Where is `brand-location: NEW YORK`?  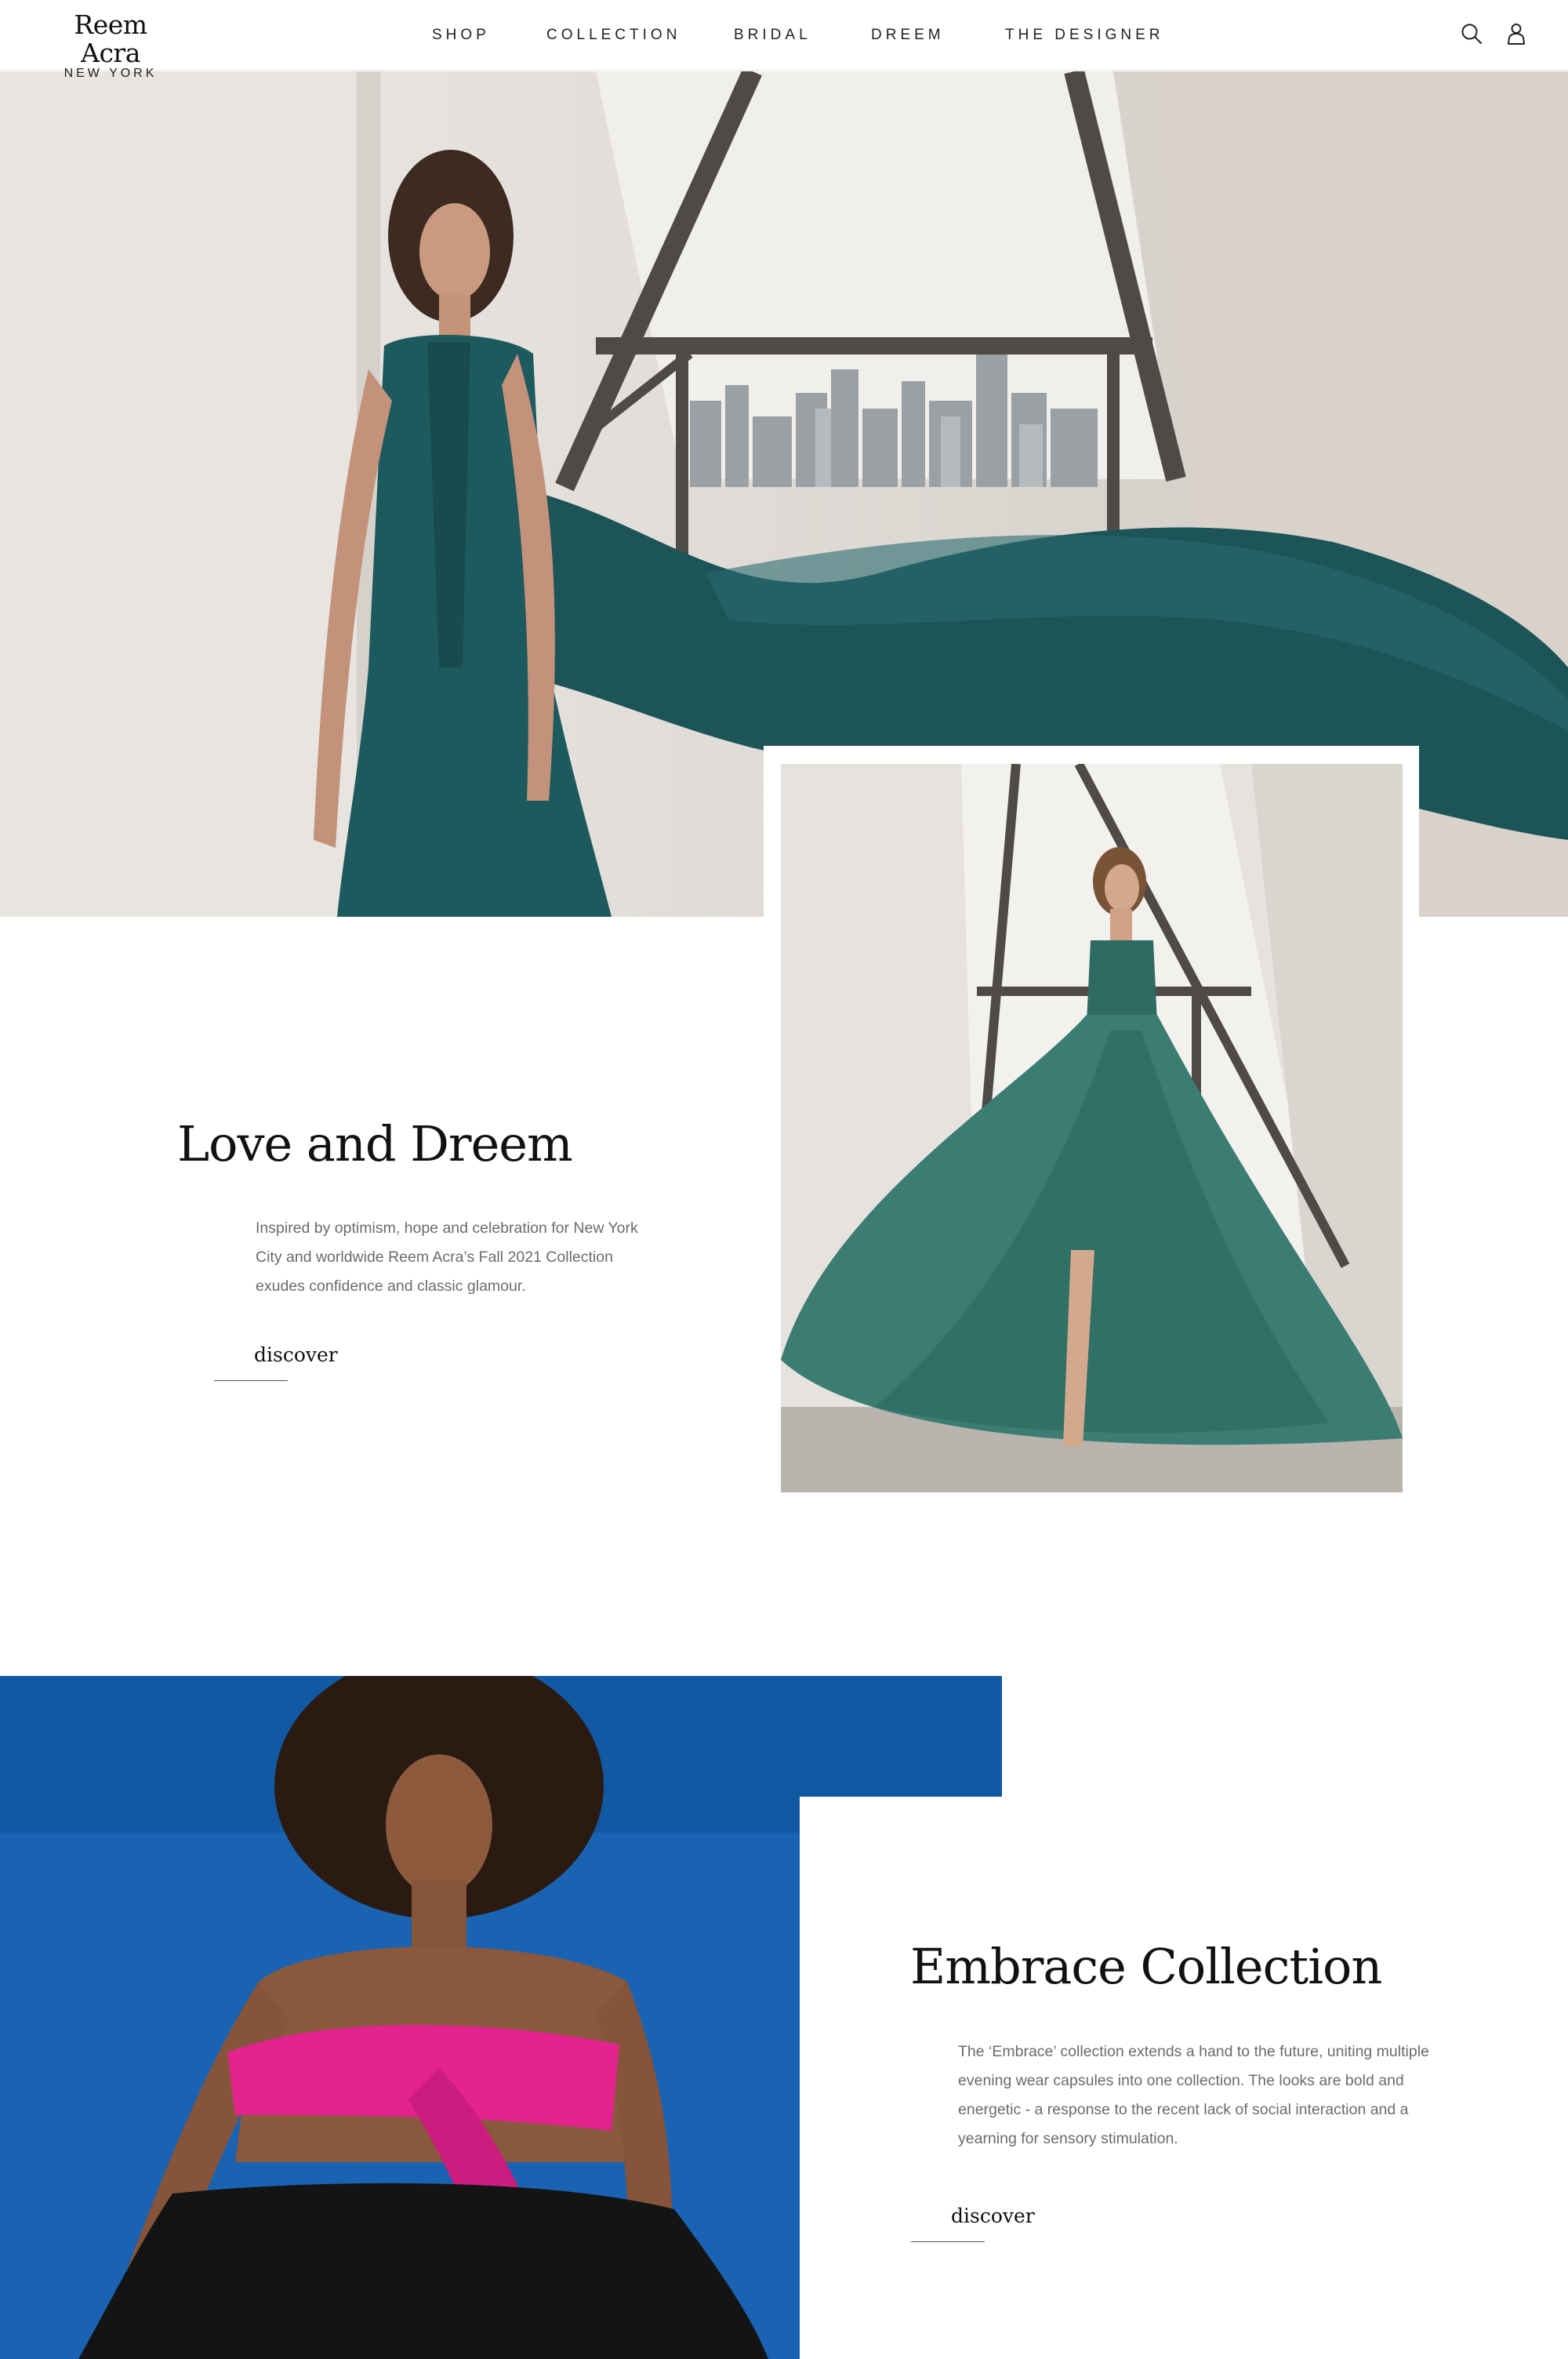 brand-location: NEW YORK is located at coordinates (111, 73).